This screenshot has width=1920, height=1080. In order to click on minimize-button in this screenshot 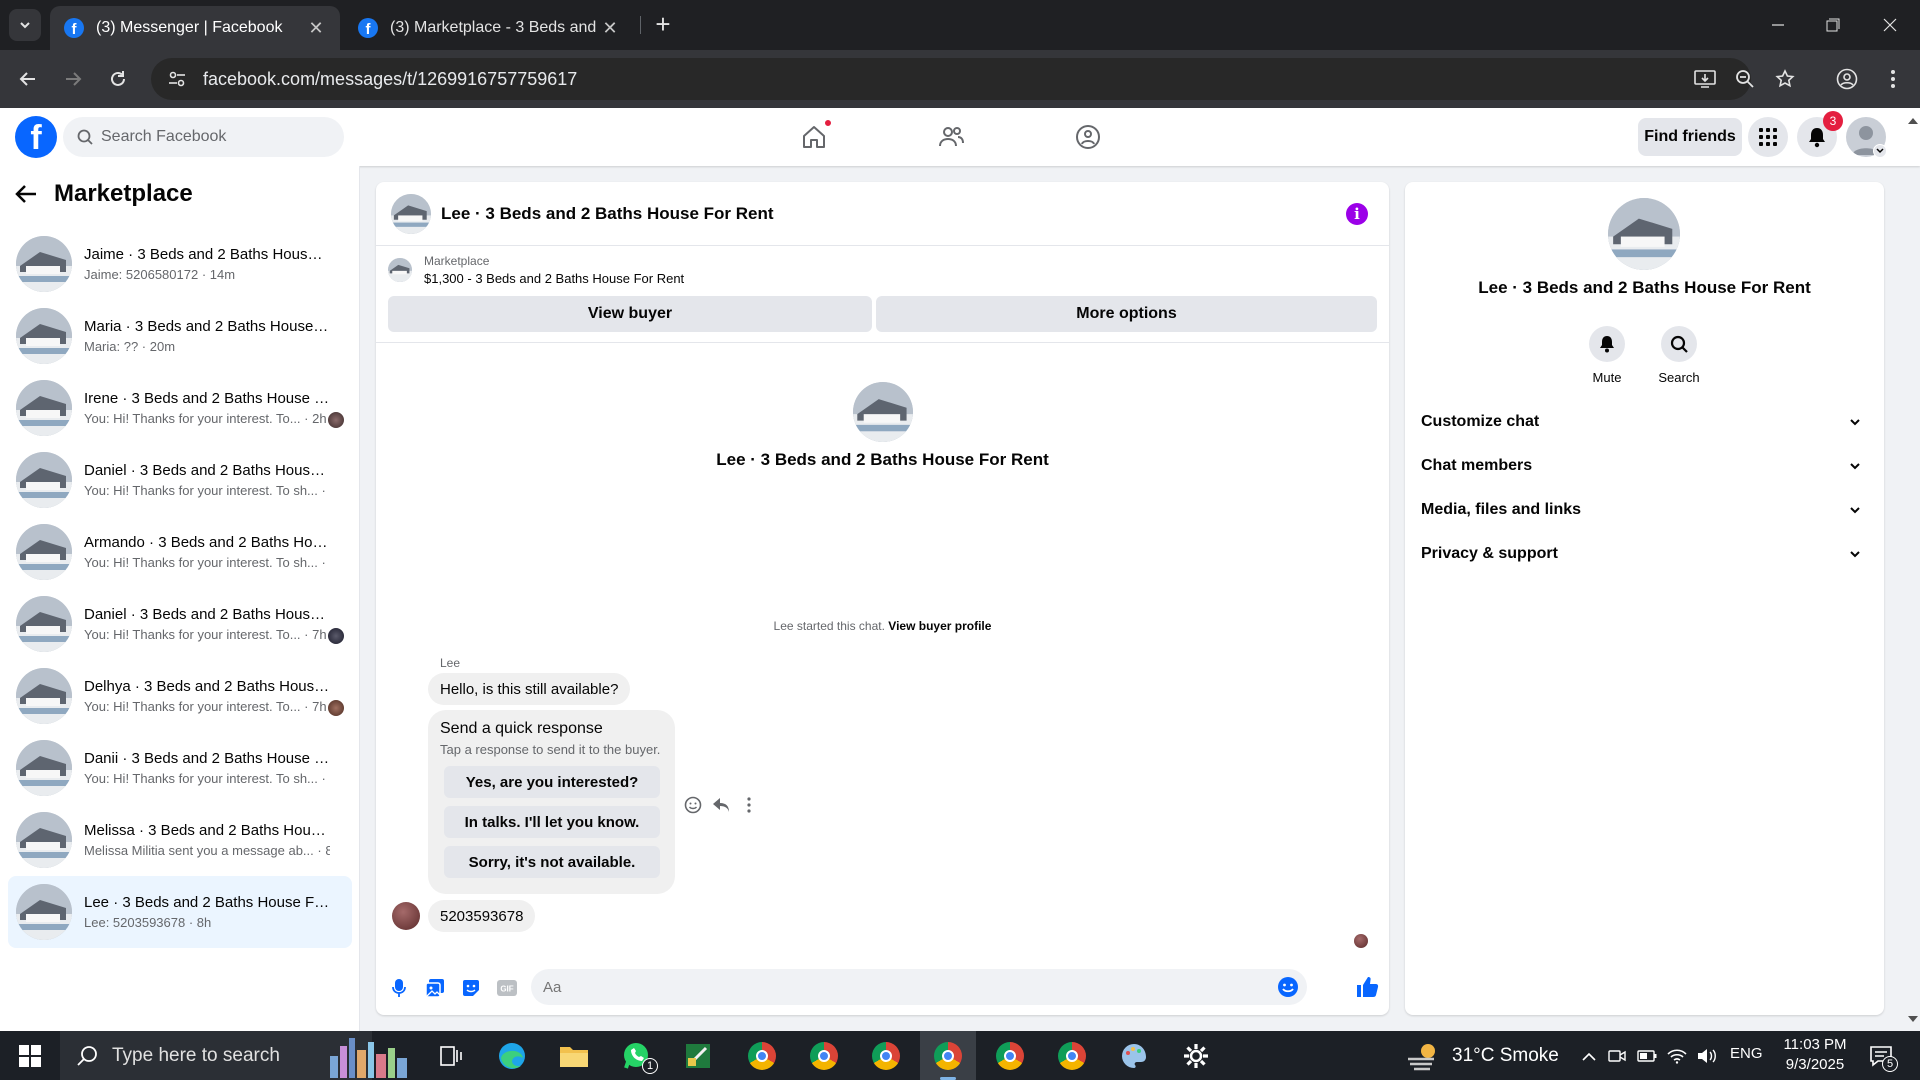, I will do `click(1778, 25)`.